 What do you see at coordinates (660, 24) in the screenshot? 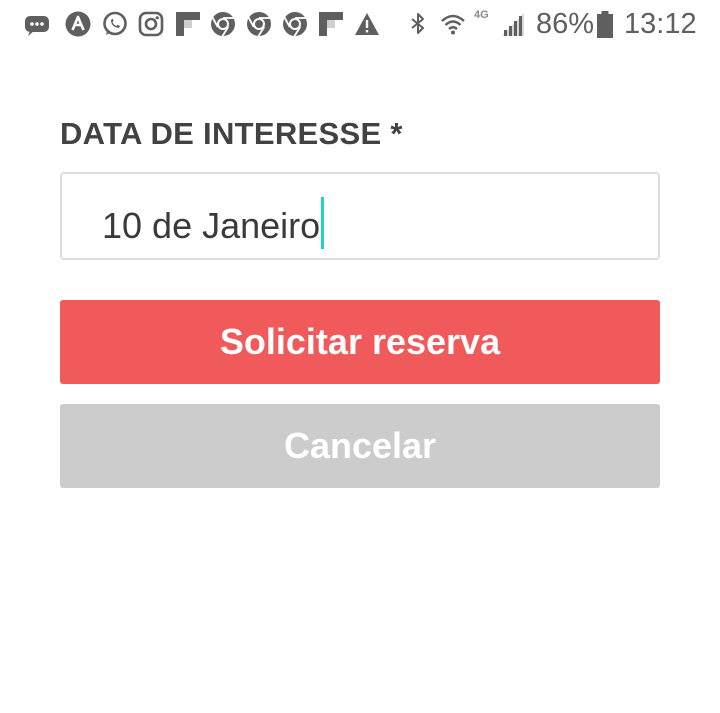
I see `clock-time: 13:12` at bounding box center [660, 24].